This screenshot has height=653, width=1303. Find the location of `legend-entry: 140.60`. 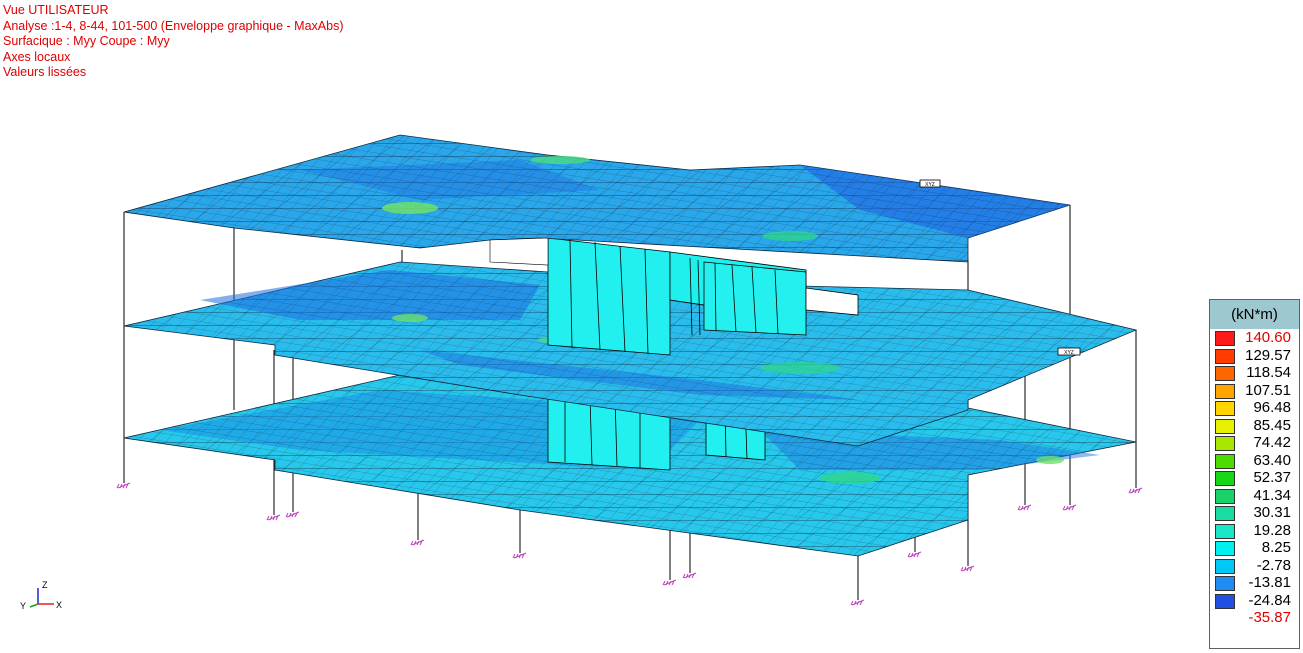

legend-entry: 140.60 is located at coordinates (1254, 338).